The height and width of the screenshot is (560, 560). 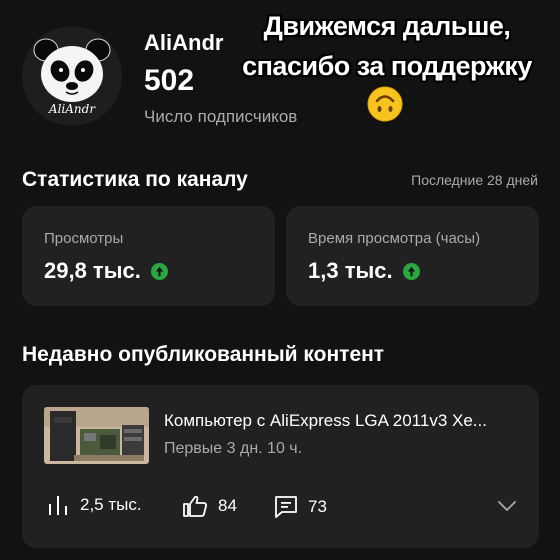 What do you see at coordinates (286, 507) in the screenshot?
I see `comment-icon` at bounding box center [286, 507].